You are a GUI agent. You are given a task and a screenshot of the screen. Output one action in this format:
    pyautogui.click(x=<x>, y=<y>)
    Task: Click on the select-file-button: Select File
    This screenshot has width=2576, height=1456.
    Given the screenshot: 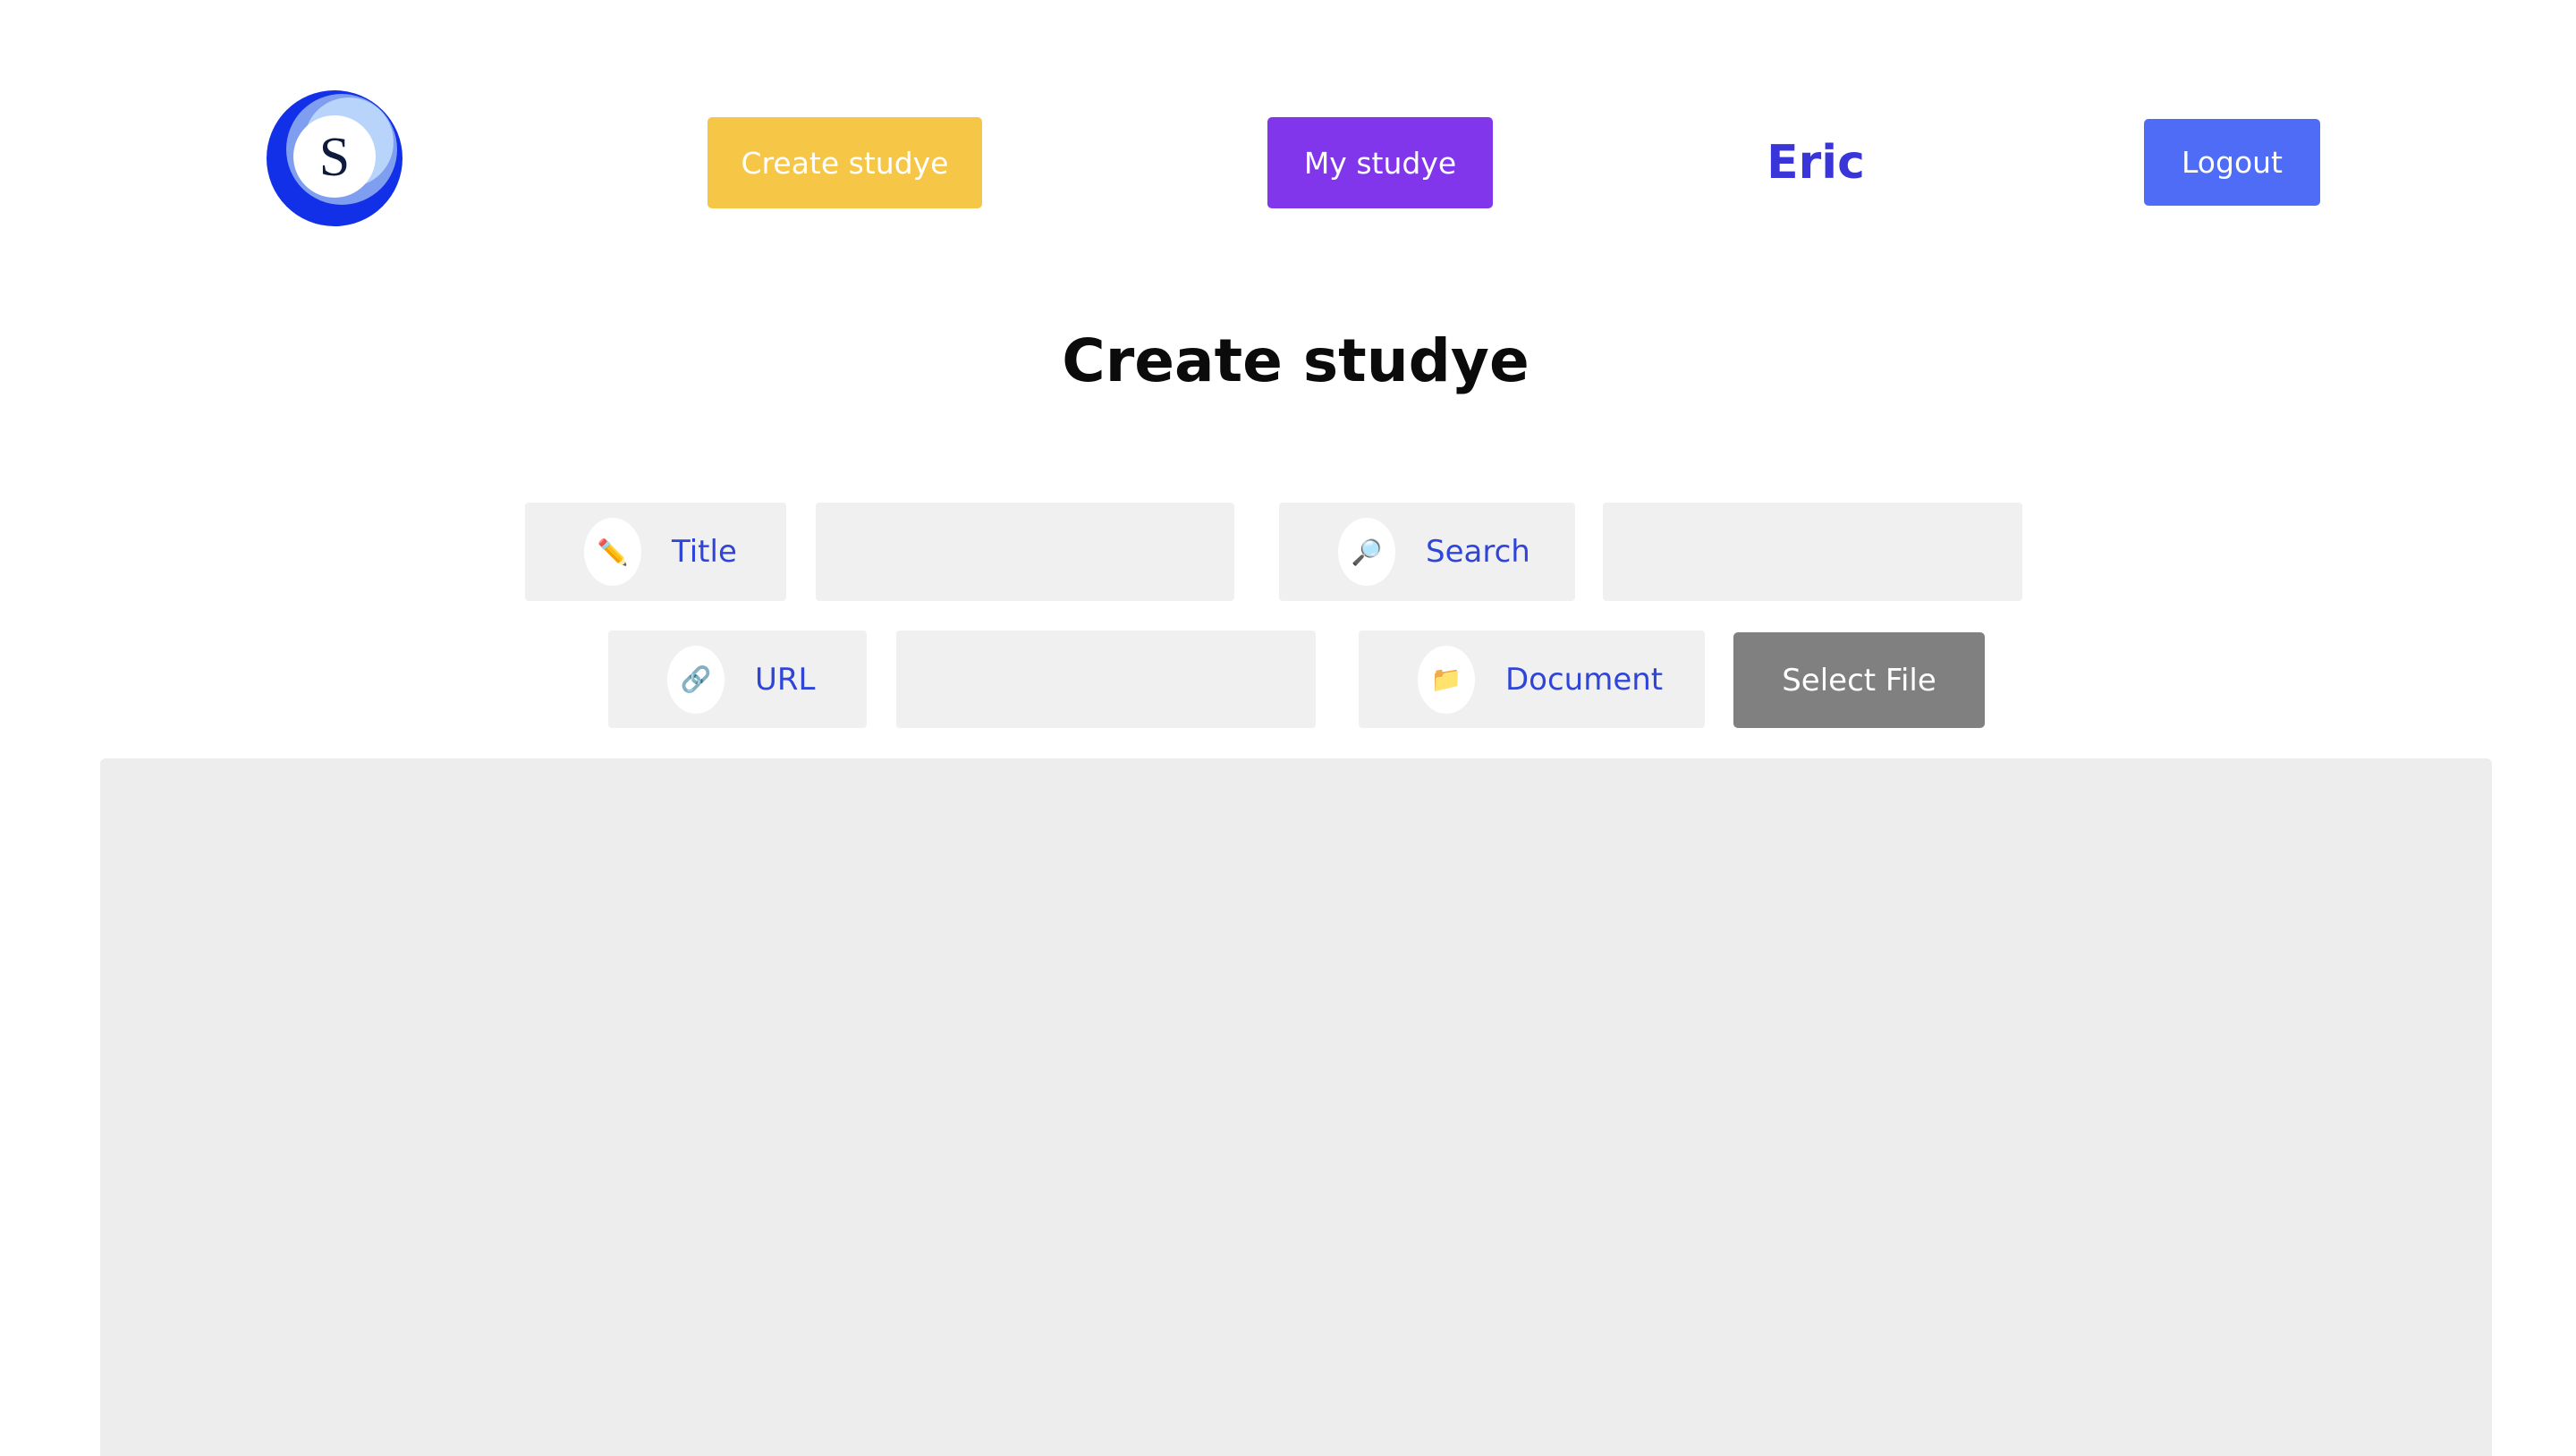 What is the action you would take?
    pyautogui.click(x=1859, y=680)
    